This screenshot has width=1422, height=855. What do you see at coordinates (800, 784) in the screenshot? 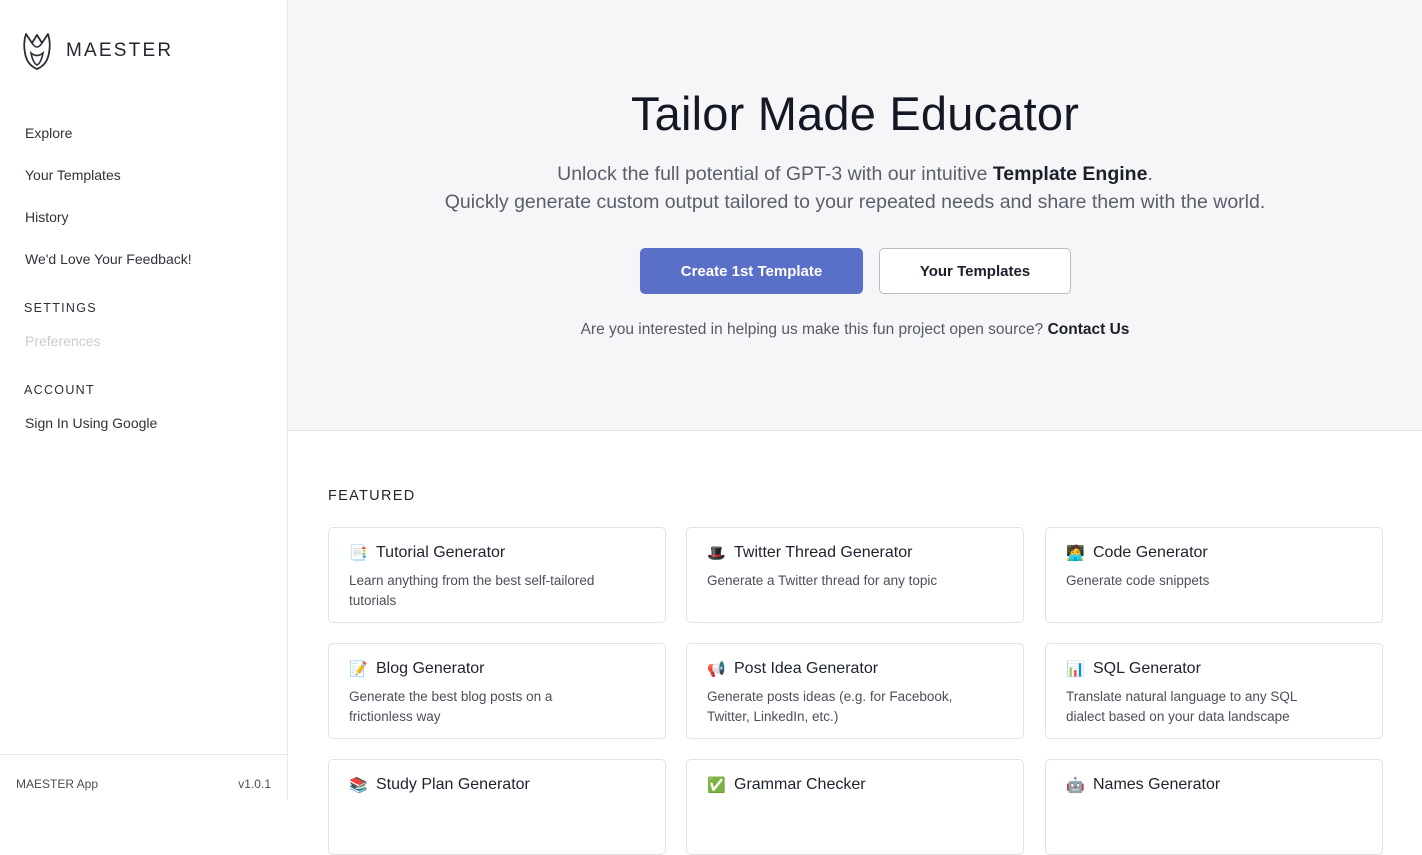
I see `card-title: Grammar Checker` at bounding box center [800, 784].